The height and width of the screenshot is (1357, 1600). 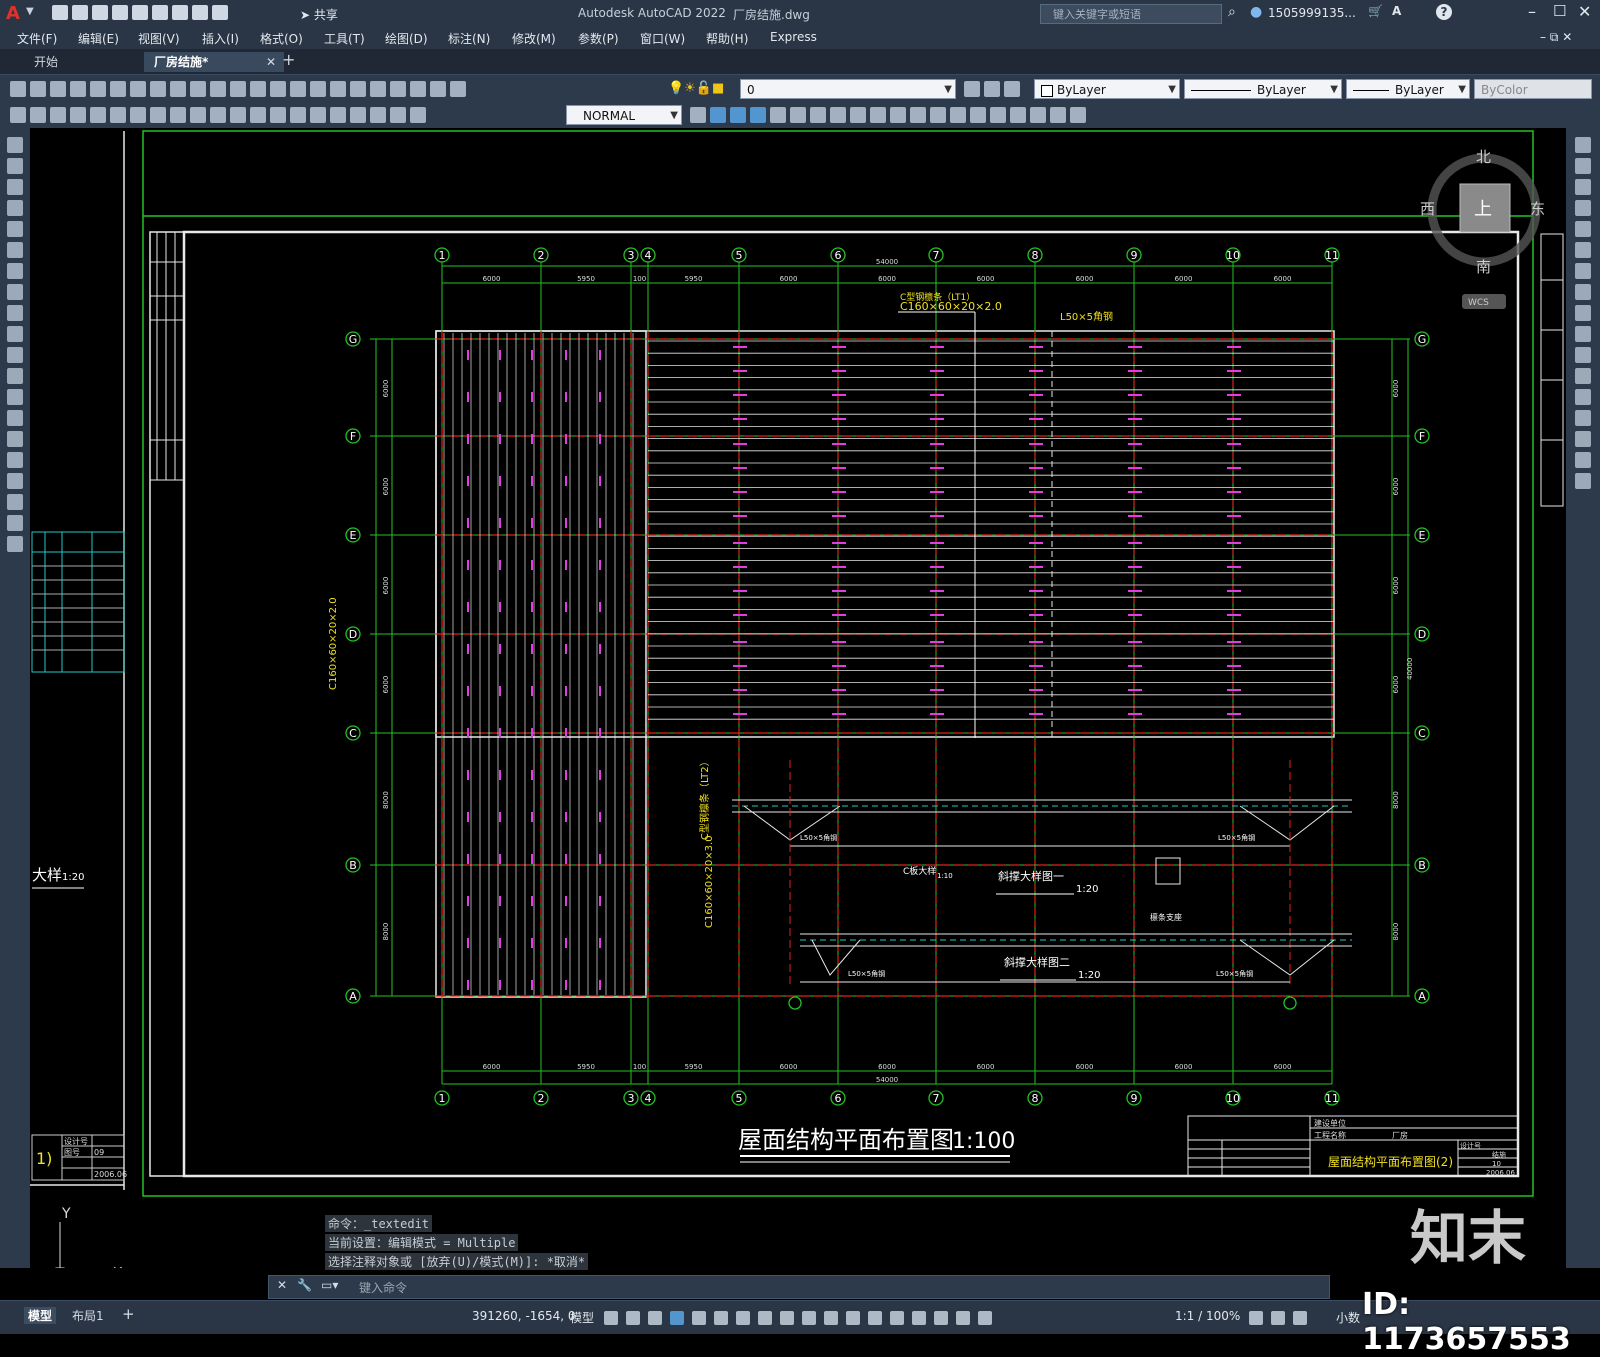 I want to click on intersect-icon, so click(x=898, y=115).